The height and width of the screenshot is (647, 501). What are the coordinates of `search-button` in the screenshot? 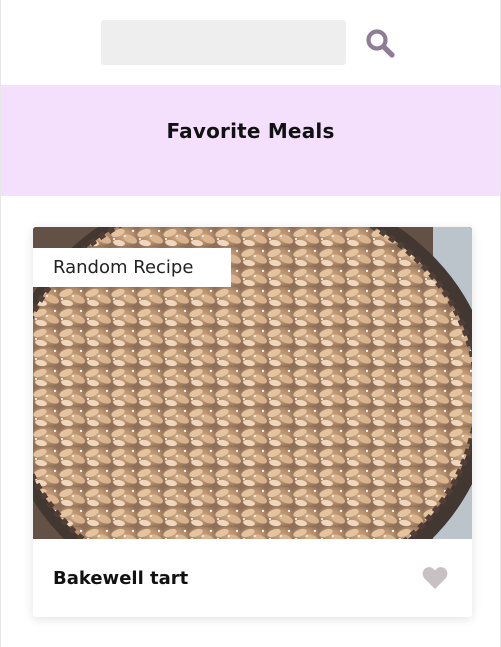 It's located at (380, 43).